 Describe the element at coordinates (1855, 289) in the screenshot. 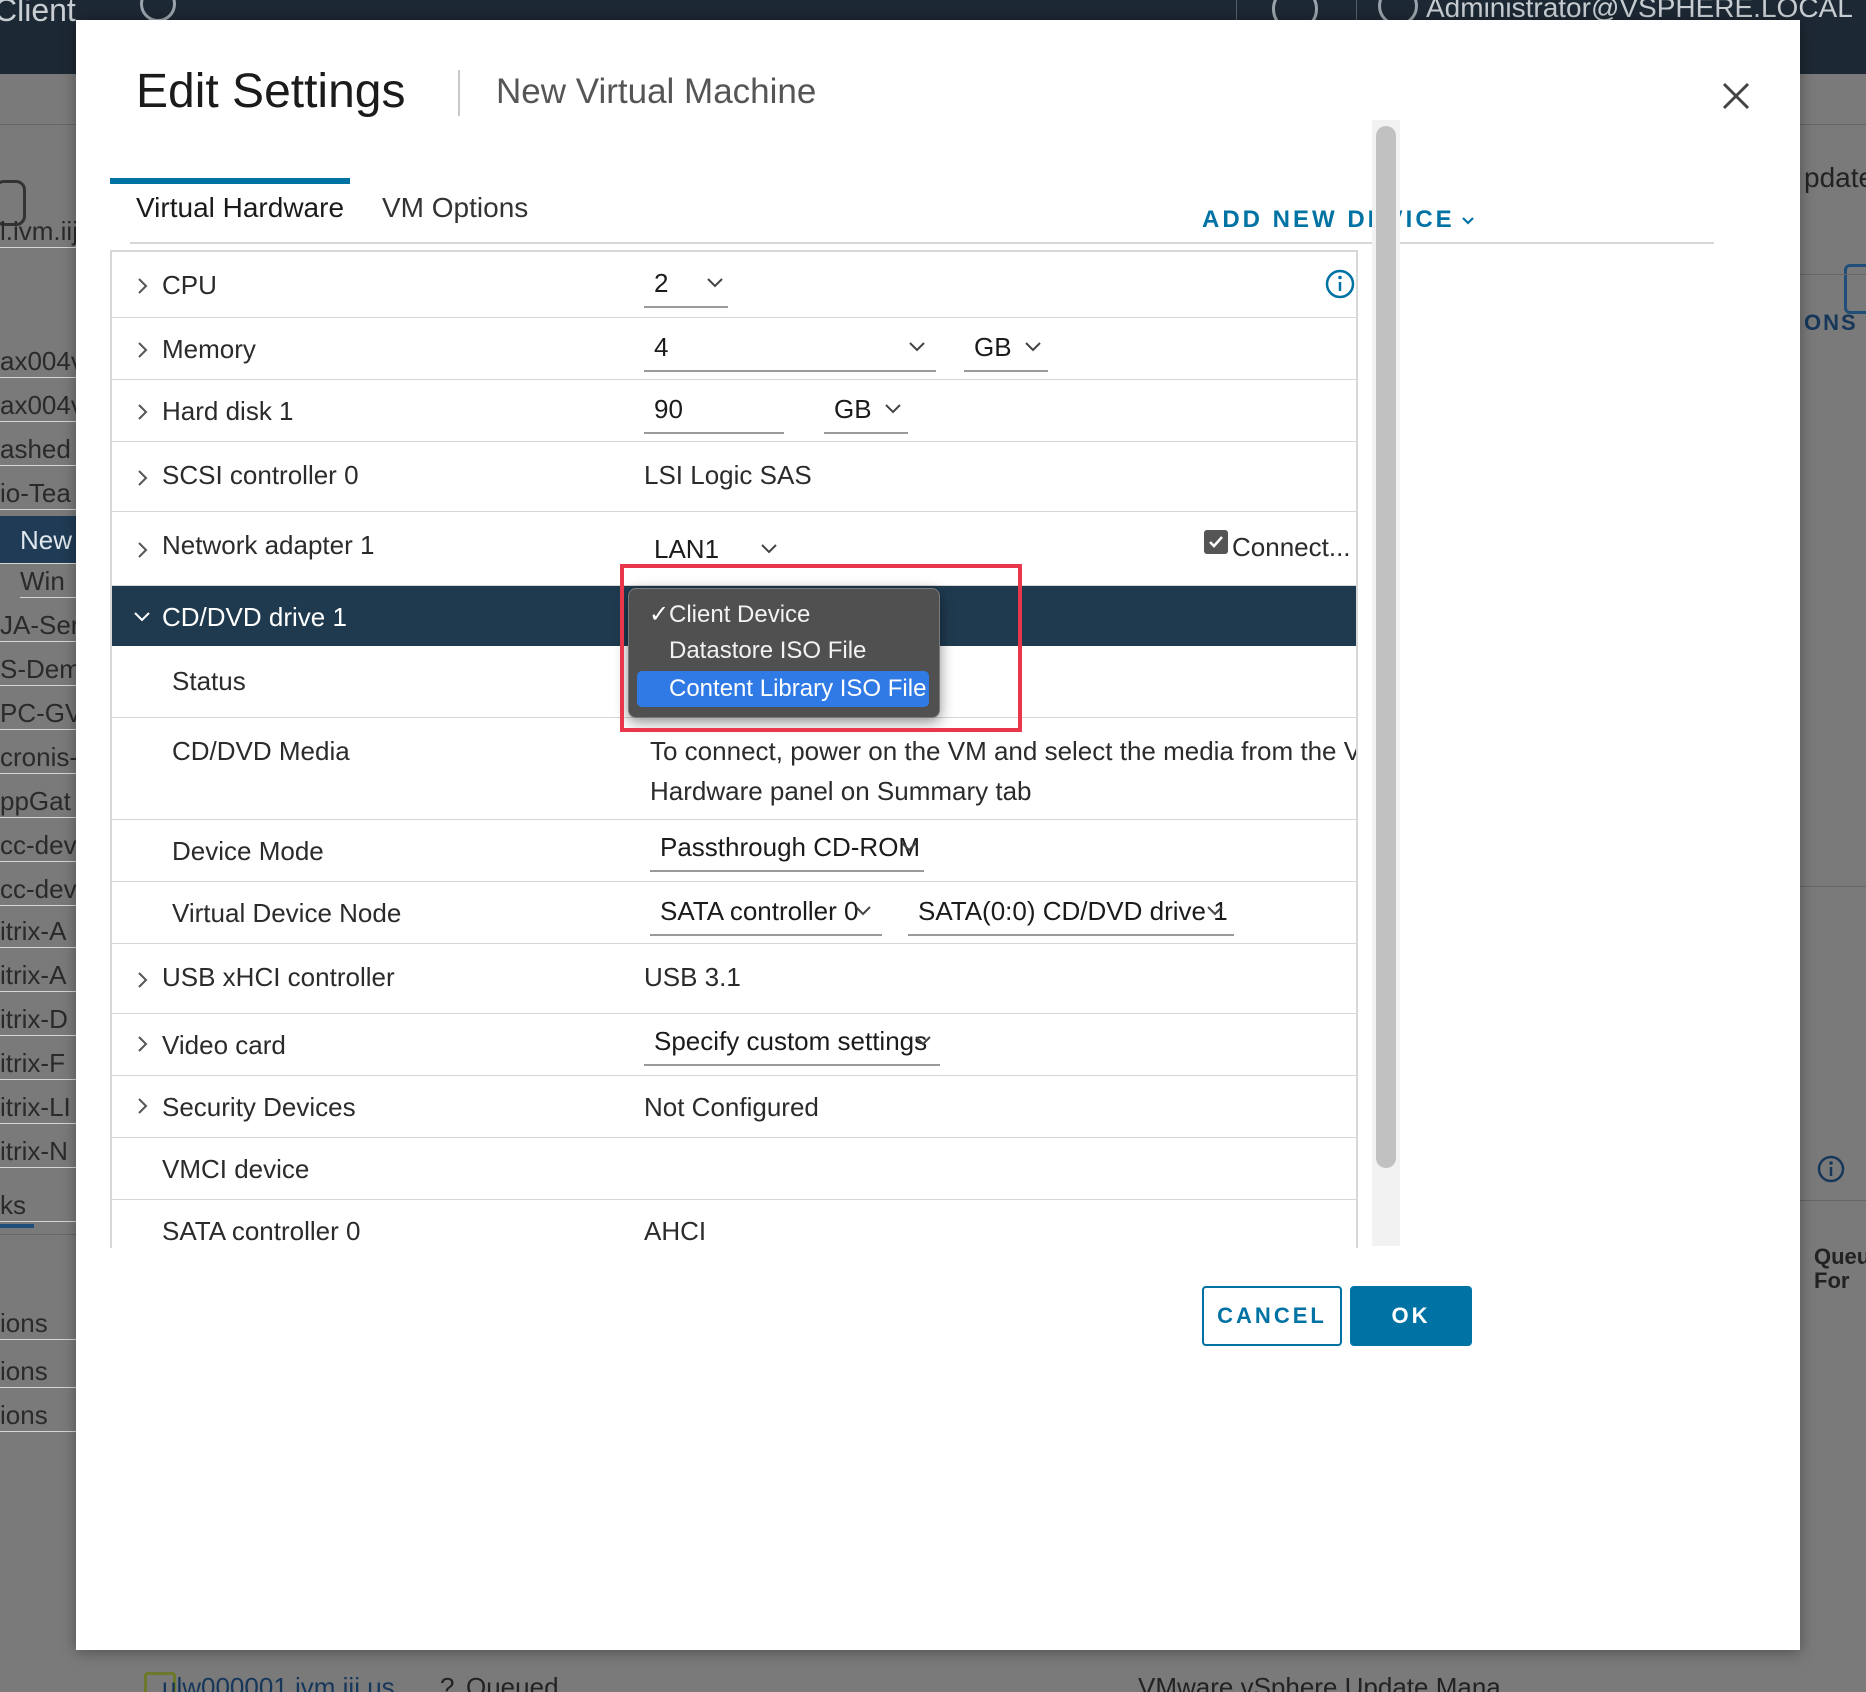

I see `panel-button` at that location.